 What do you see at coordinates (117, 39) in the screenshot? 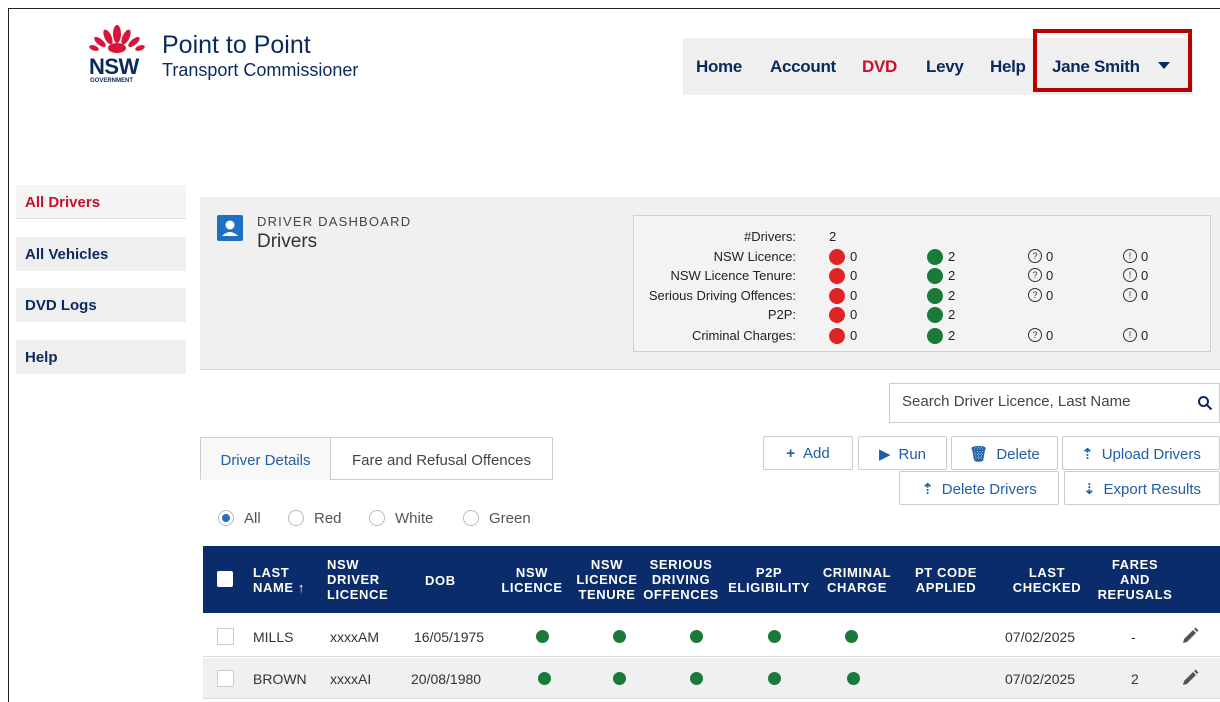
I see `waratah-icon` at bounding box center [117, 39].